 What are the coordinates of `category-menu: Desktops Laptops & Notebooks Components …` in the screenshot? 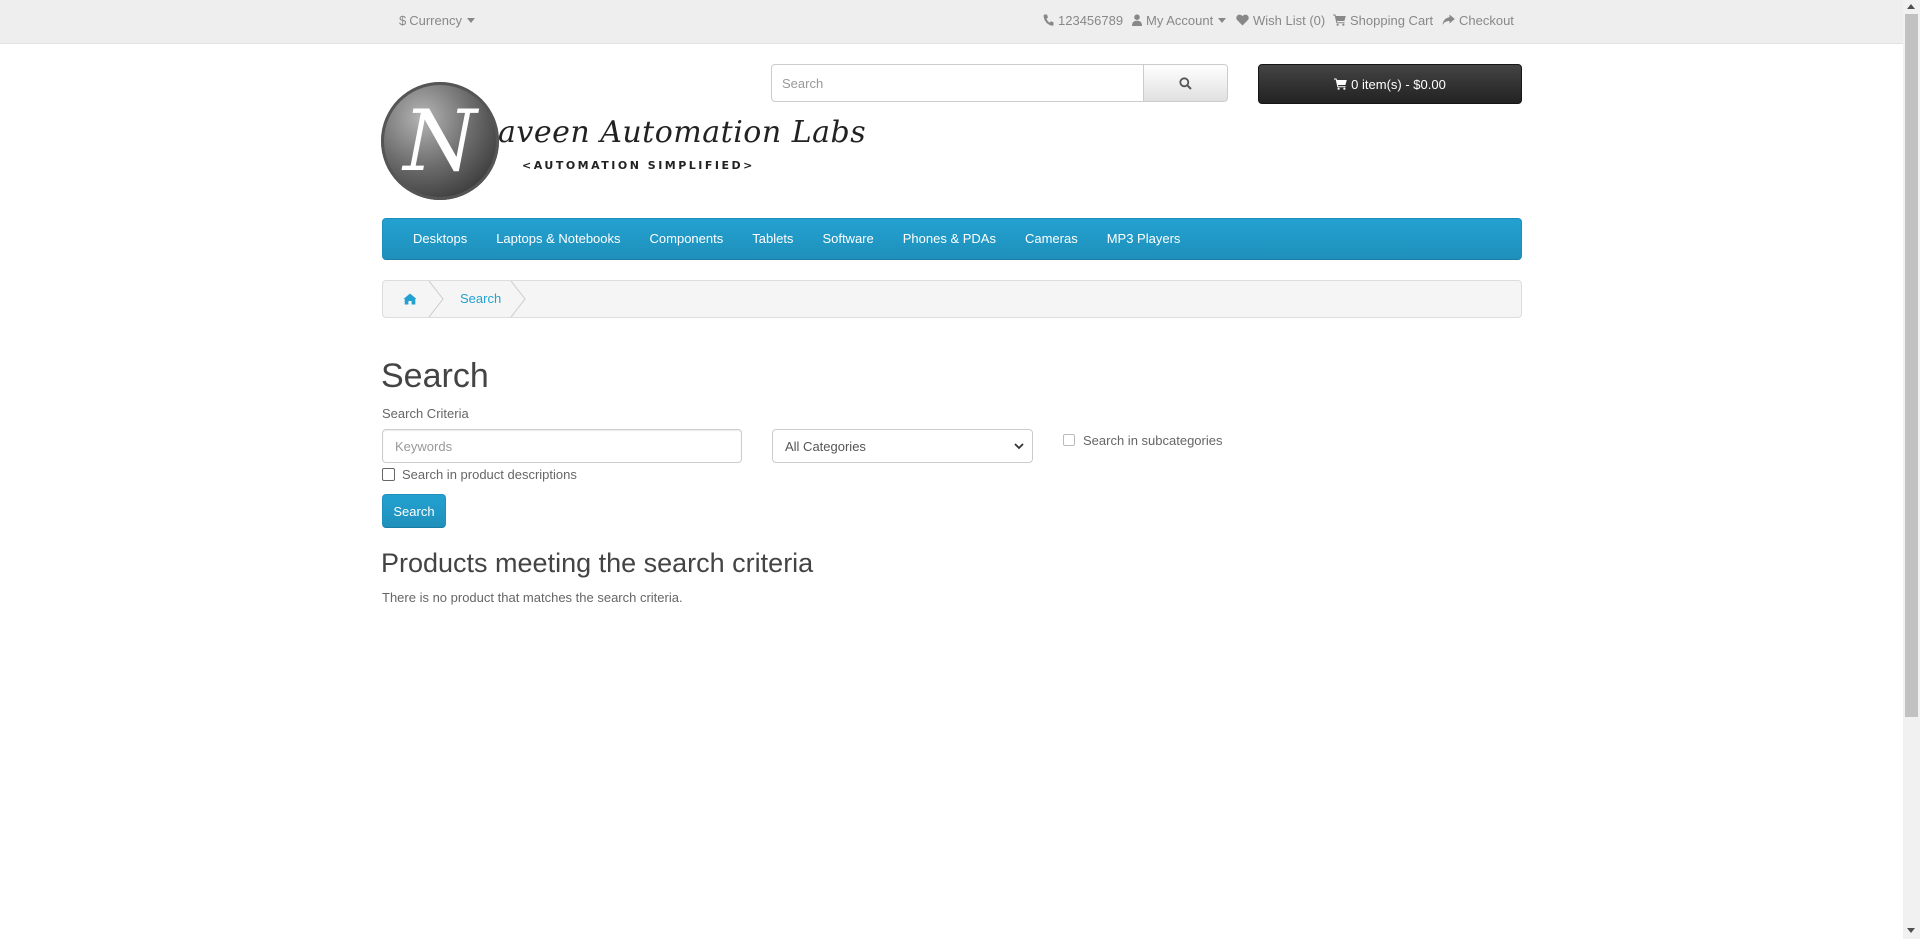 It's located at (952, 239).